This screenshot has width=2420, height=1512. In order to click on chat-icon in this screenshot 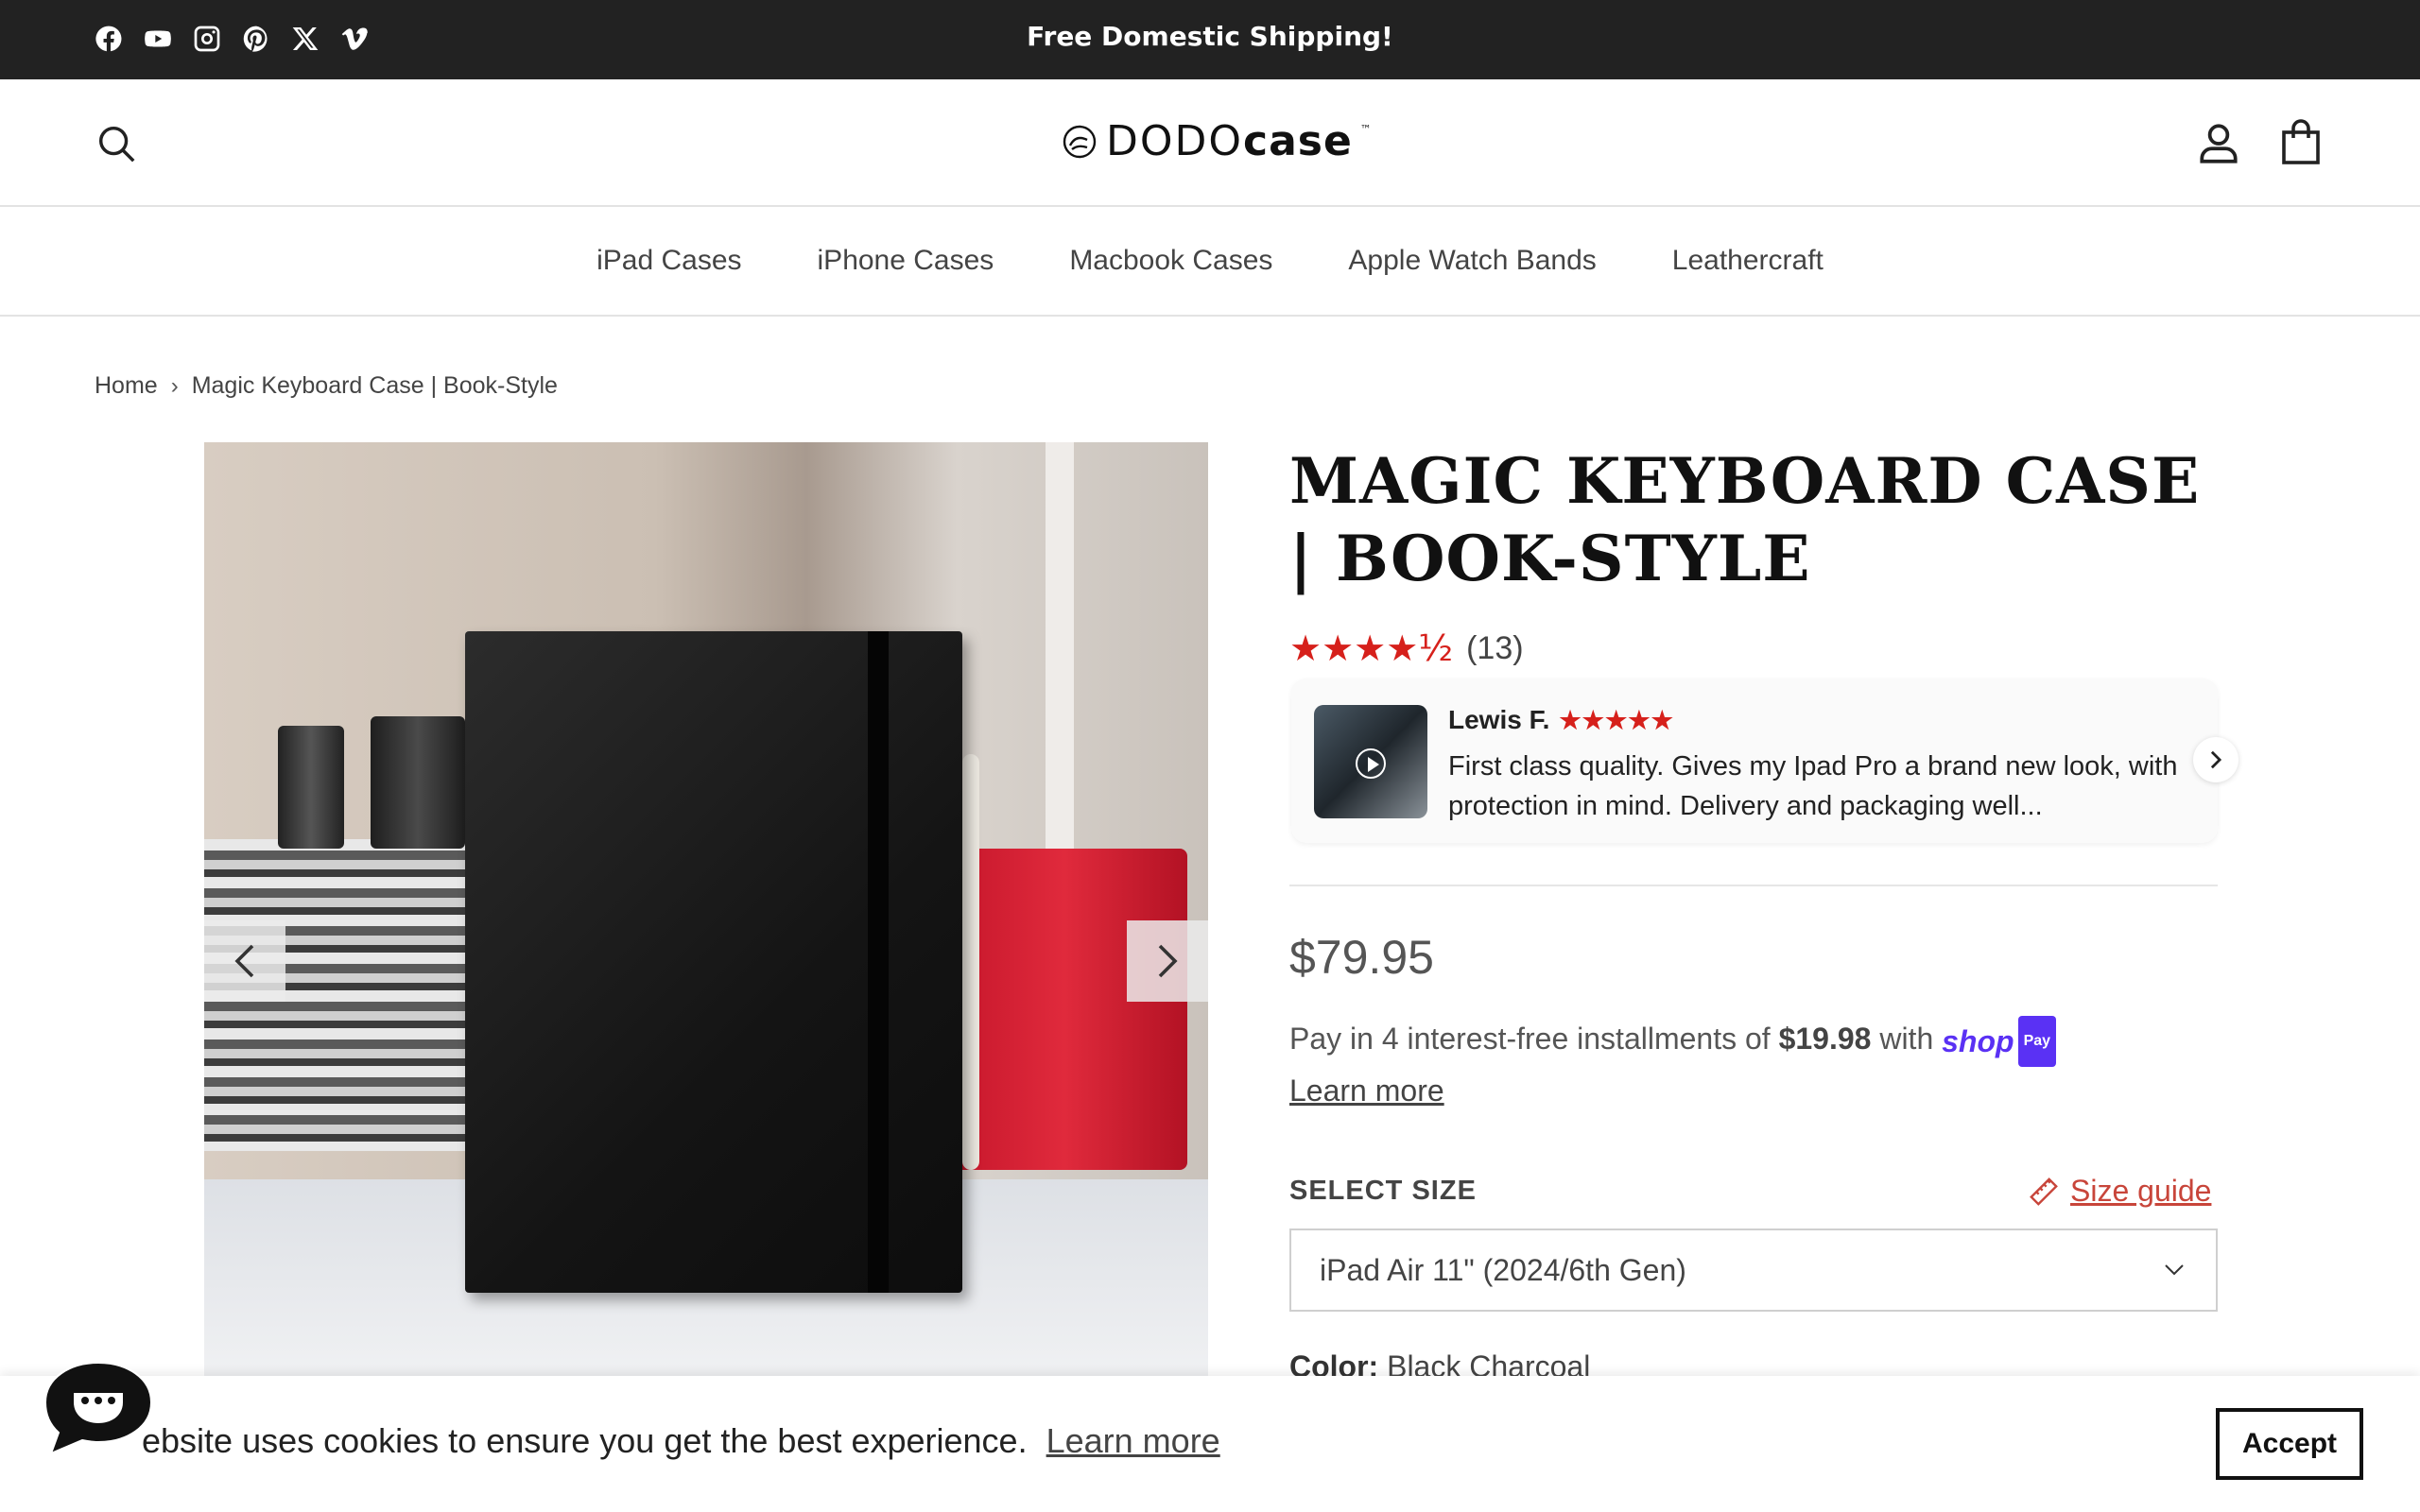, I will do `click(99, 1408)`.